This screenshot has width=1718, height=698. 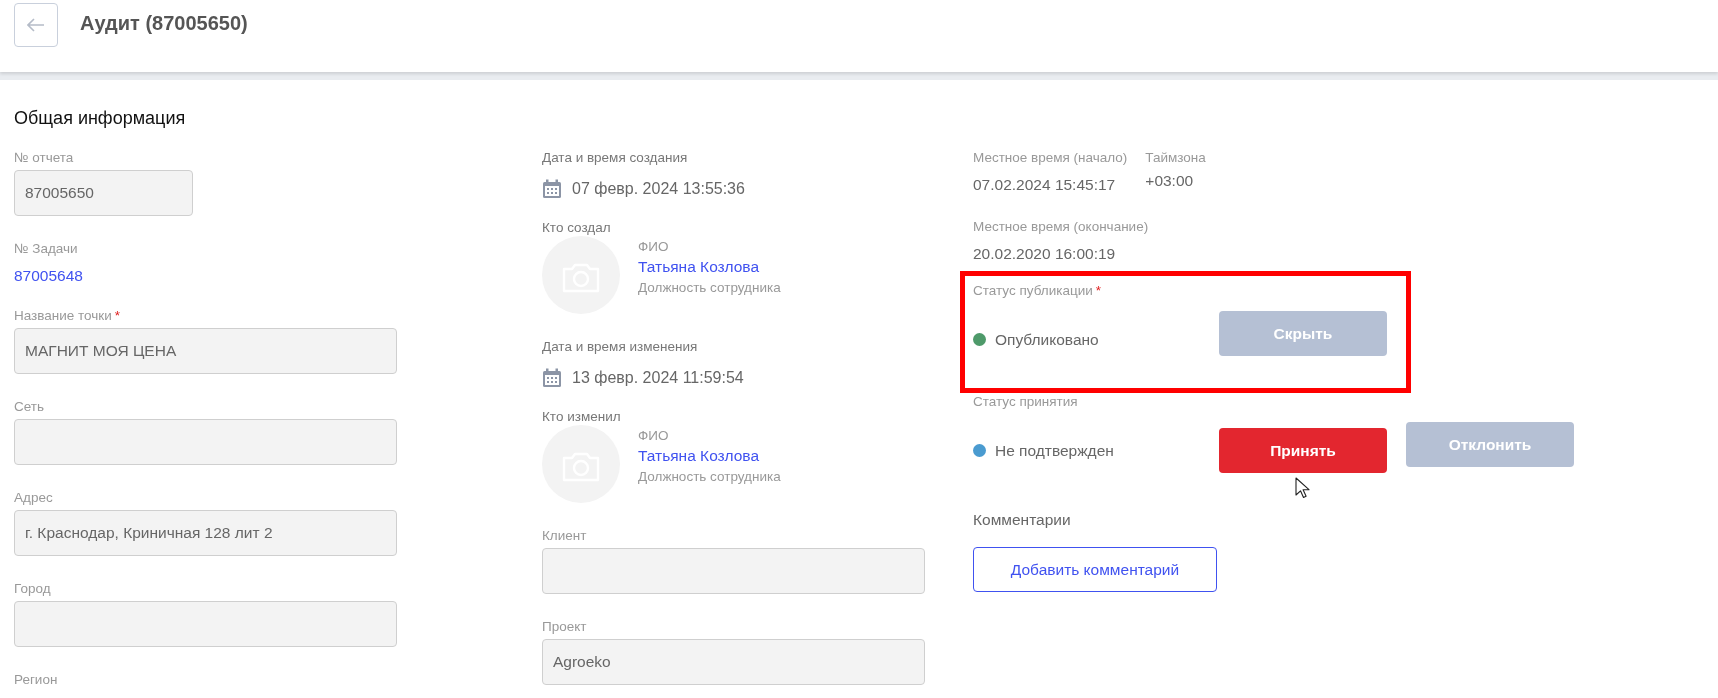 What do you see at coordinates (1037, 290) in the screenshot?
I see `field-label: Статус публикации *` at bounding box center [1037, 290].